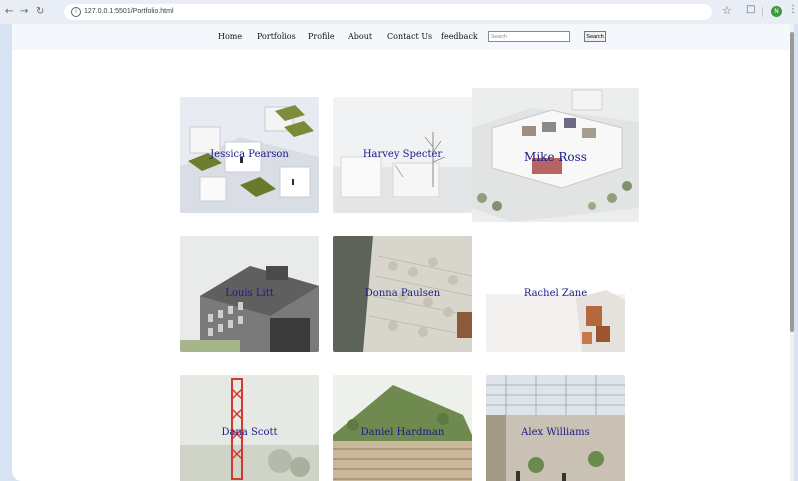  What do you see at coordinates (129, 12) in the screenshot?
I see `url-text: 127.0.0.1:5501/Portfolio.html` at bounding box center [129, 12].